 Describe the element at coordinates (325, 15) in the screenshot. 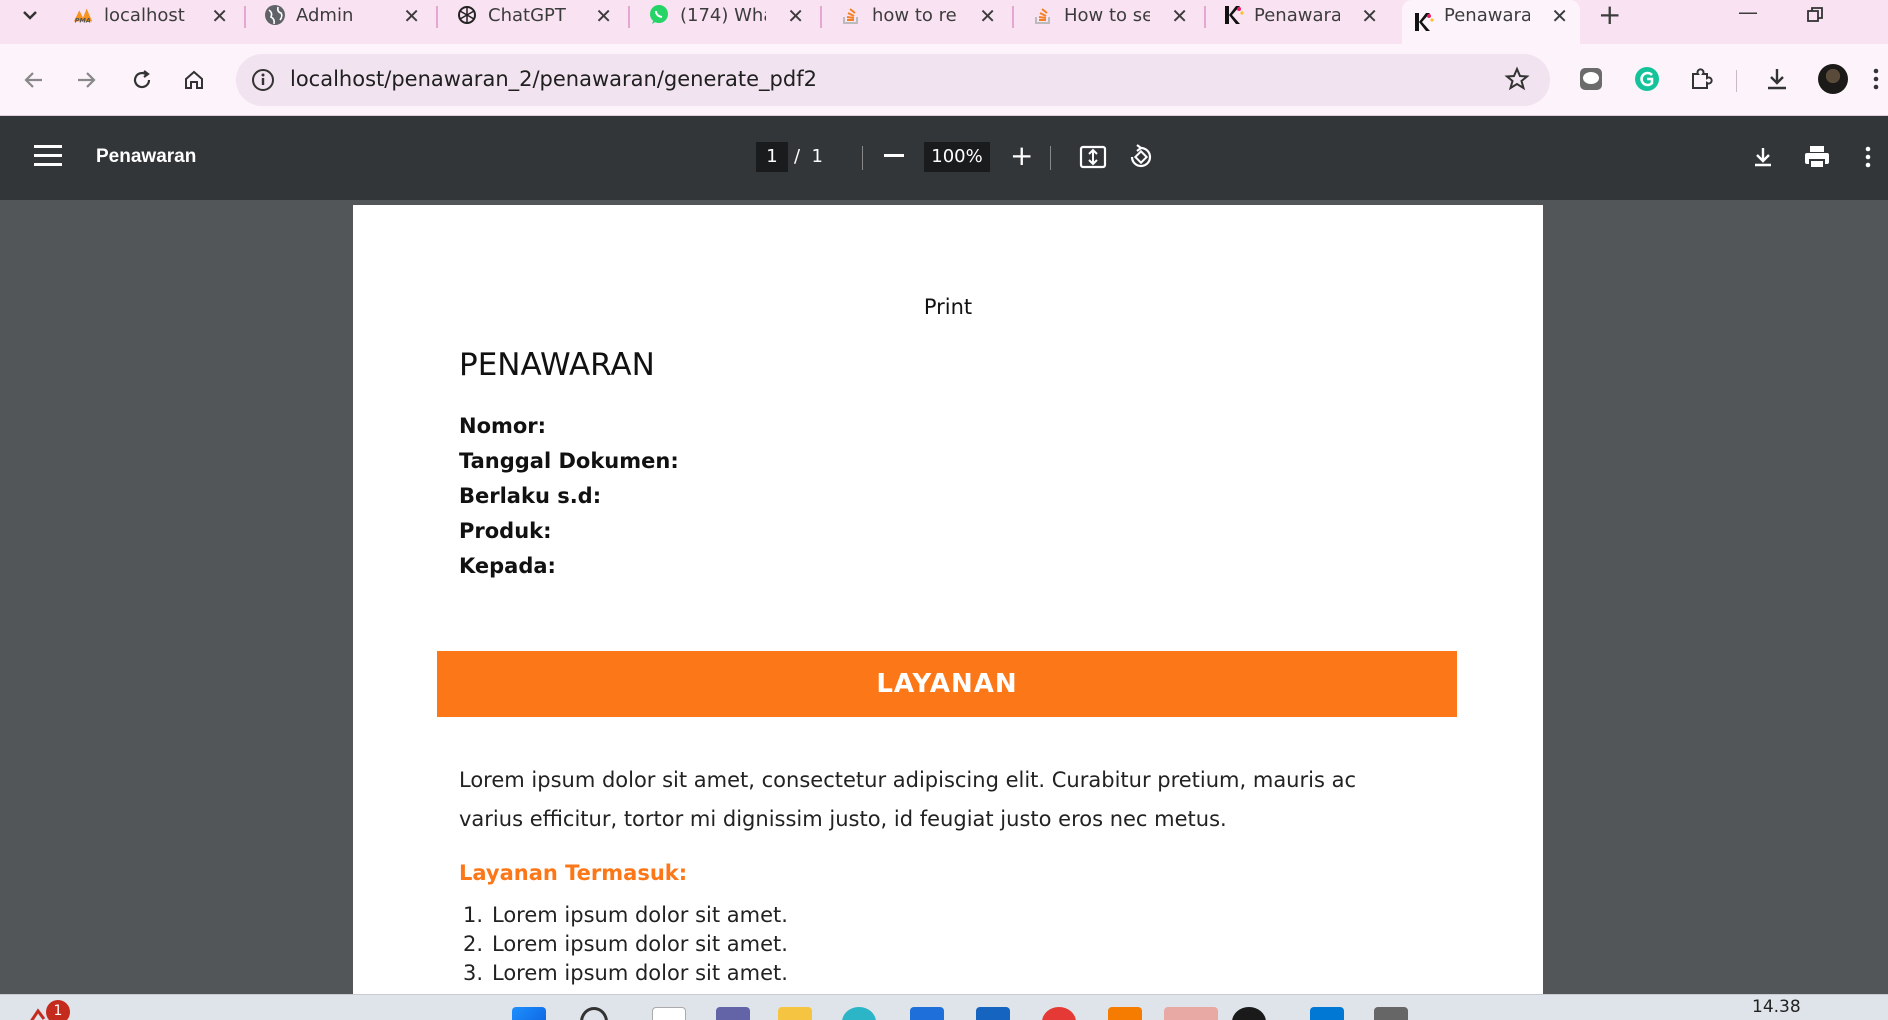

I see `tab-title: Admin` at that location.